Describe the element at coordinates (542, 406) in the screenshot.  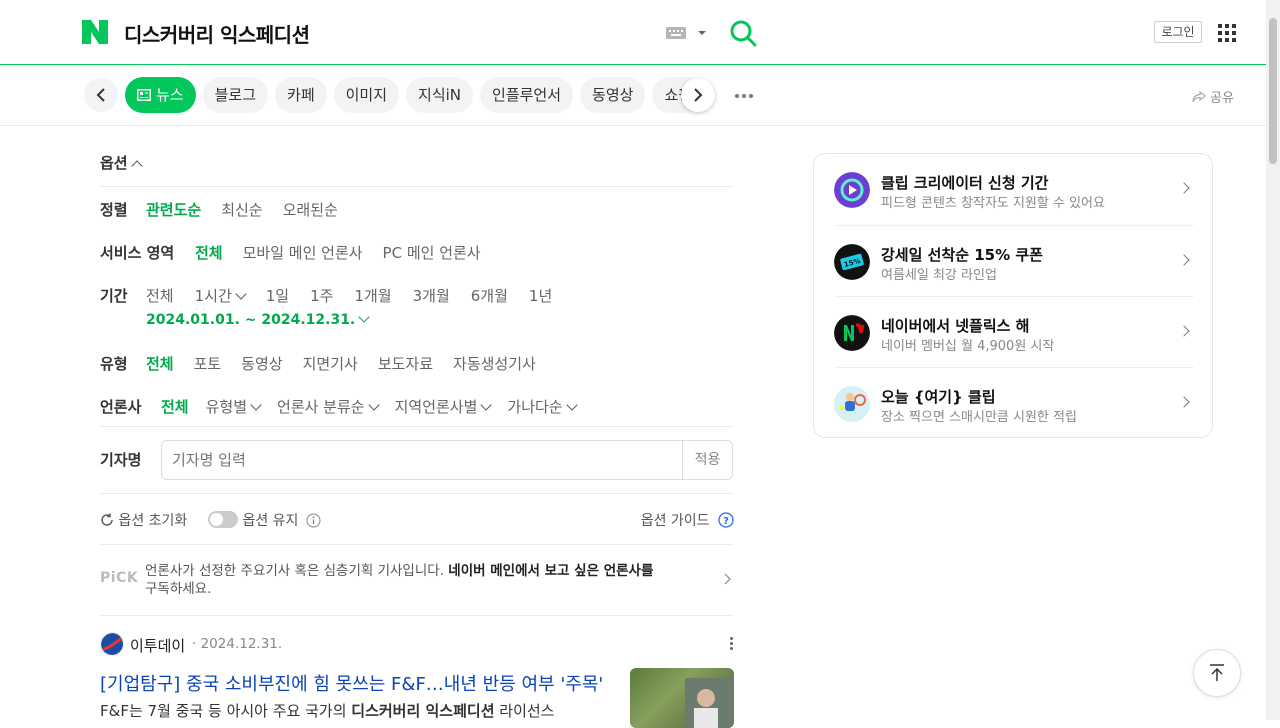
I see `press-alphabetical: 가나다순` at that location.